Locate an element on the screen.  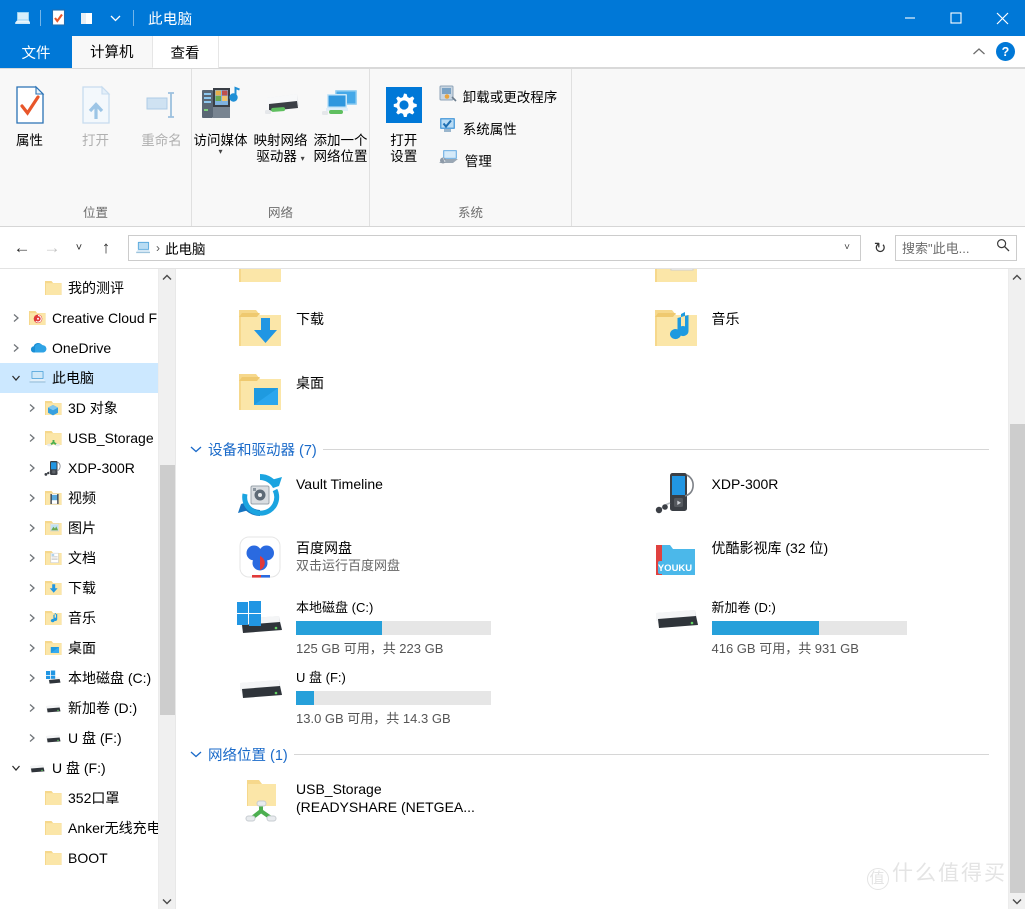
file-scroll-thumb is located at coordinates (1017, 658).